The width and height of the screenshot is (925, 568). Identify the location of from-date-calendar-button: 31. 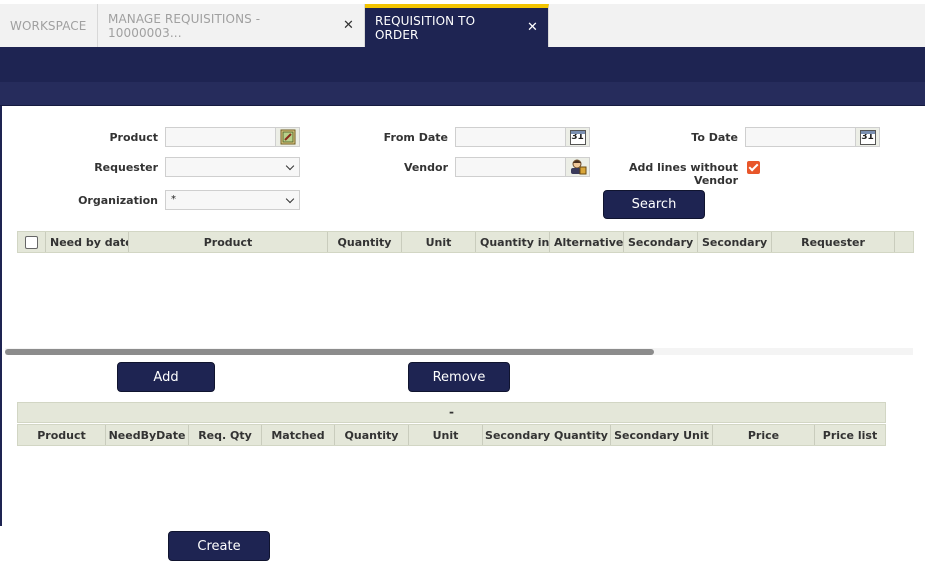
(577, 137).